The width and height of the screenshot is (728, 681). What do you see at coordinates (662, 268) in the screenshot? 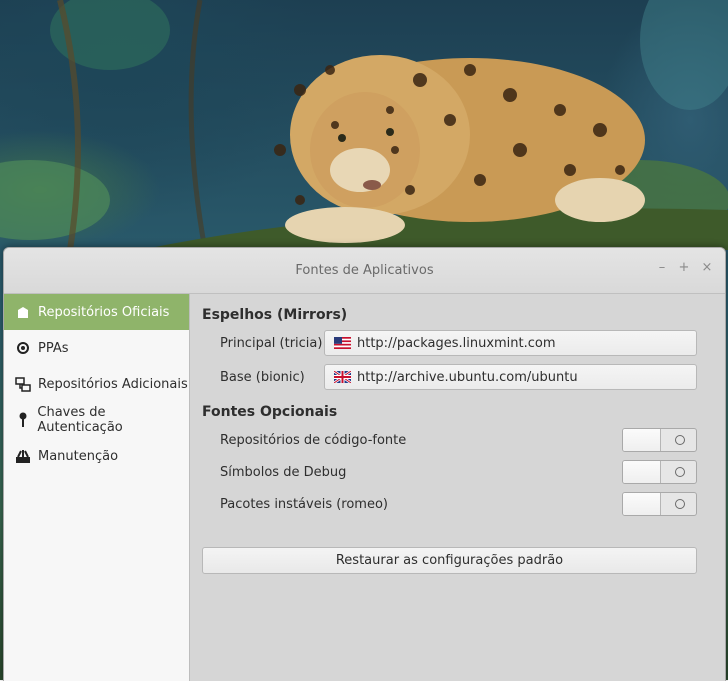
I see `minimize-button: –` at bounding box center [662, 268].